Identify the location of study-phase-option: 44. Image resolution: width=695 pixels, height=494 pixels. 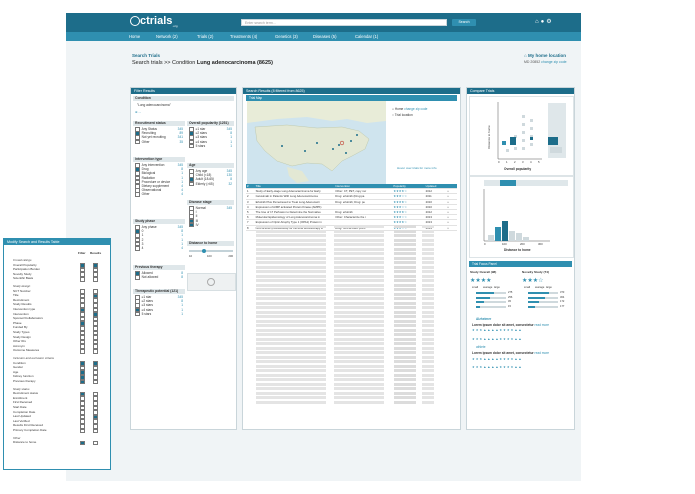
(159, 248).